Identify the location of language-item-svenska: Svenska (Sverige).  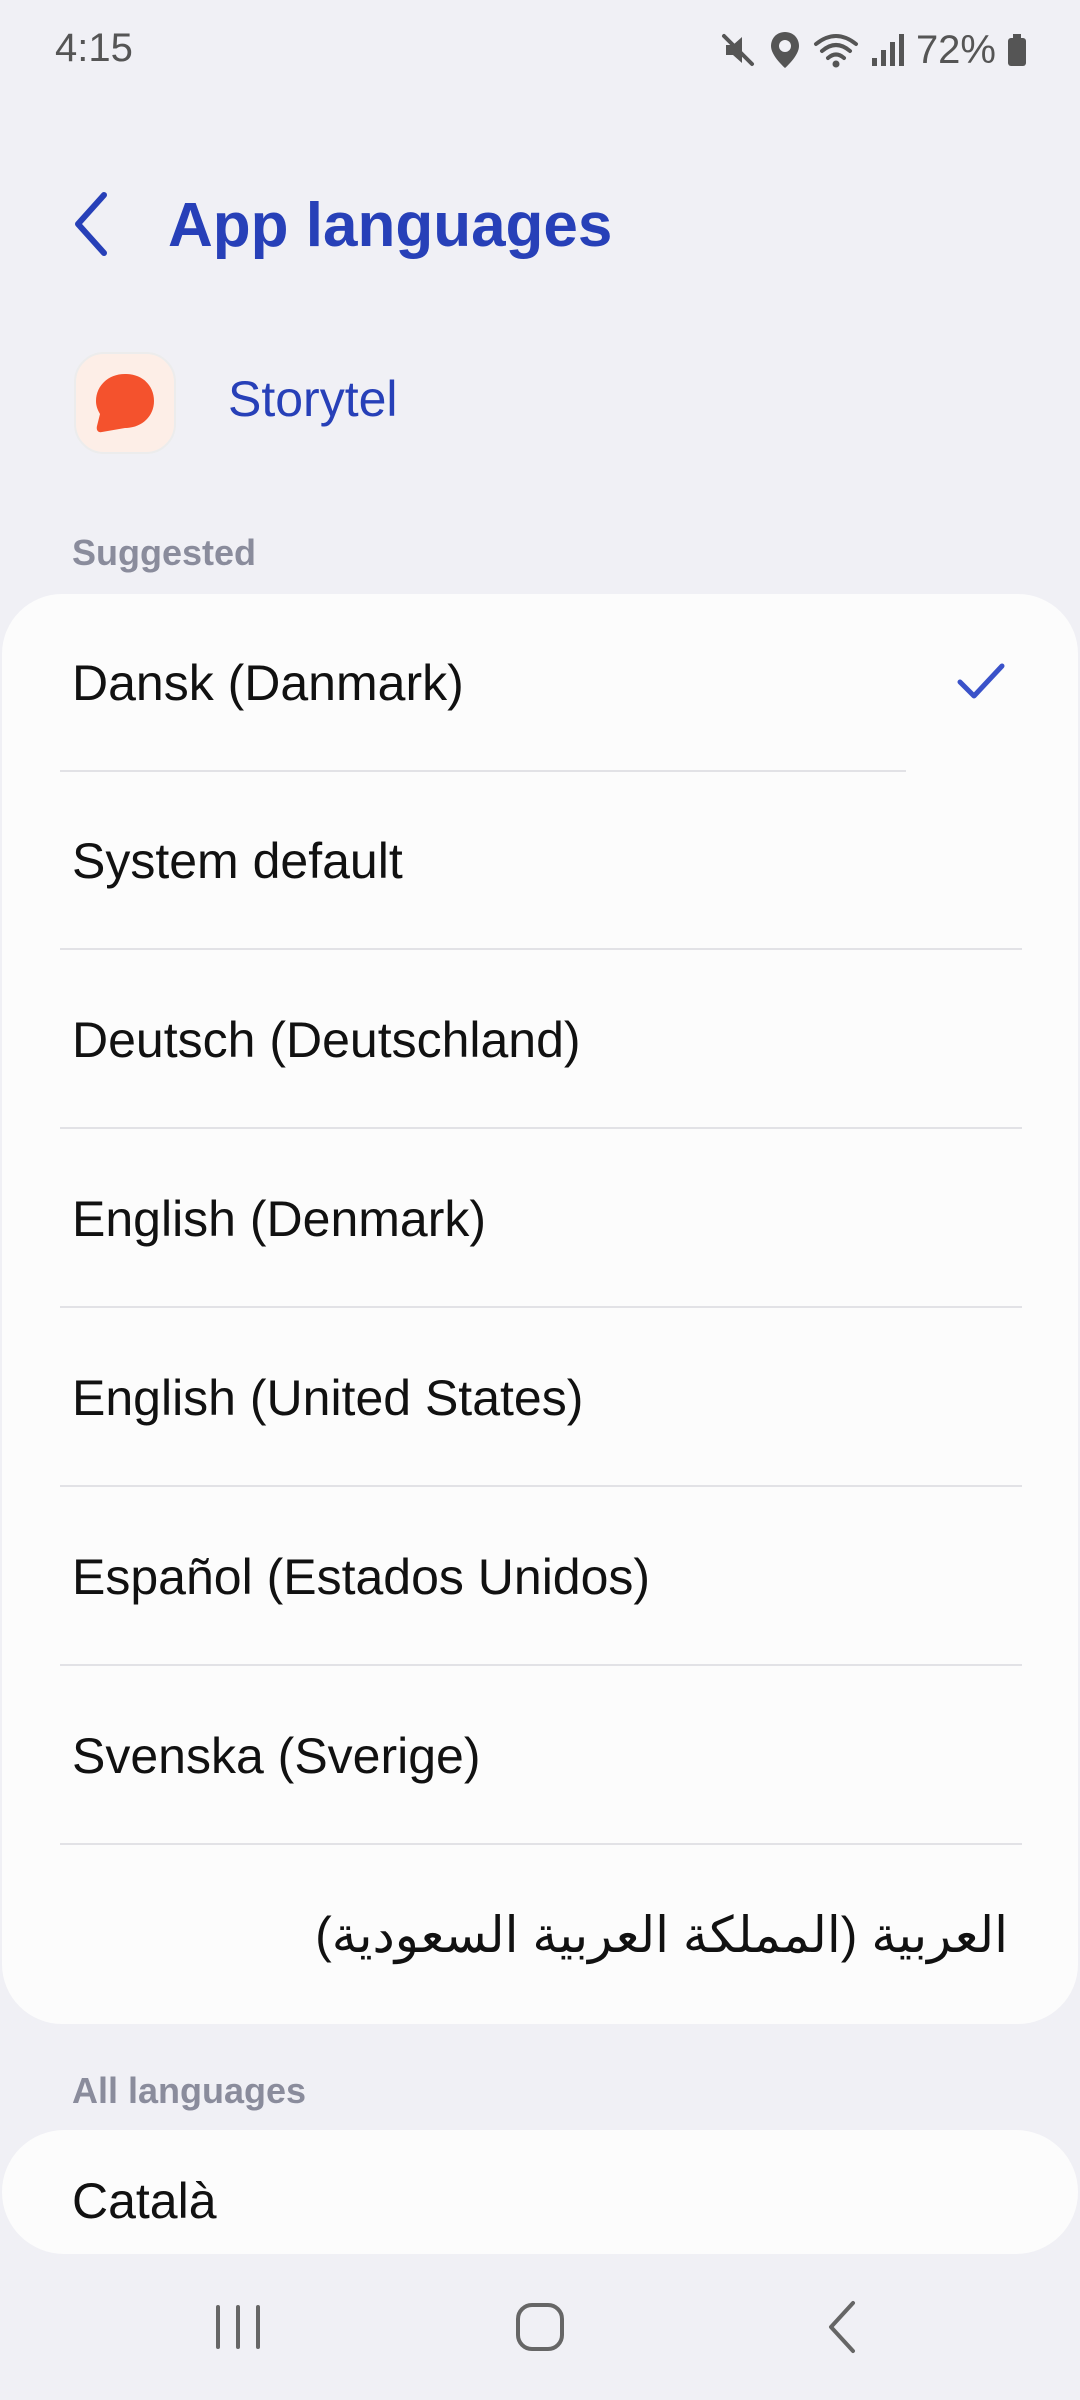
(540, 1756).